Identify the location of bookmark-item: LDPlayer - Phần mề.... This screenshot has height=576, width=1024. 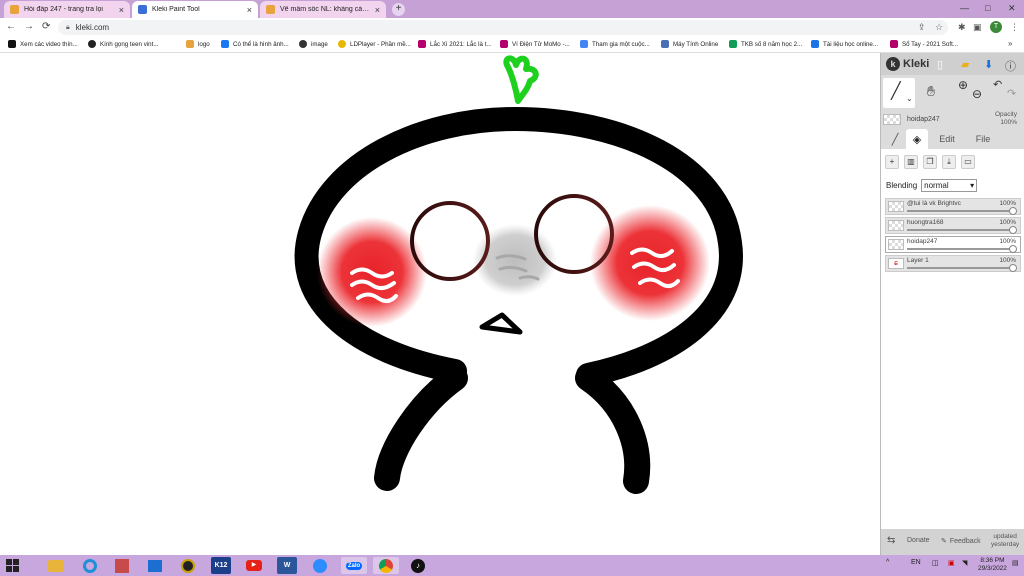
(374, 44).